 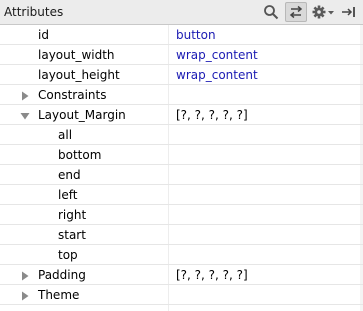 I want to click on attribute-row: Layout_Margin [?, ?, ?, ?, ?], so click(x=181, y=115).